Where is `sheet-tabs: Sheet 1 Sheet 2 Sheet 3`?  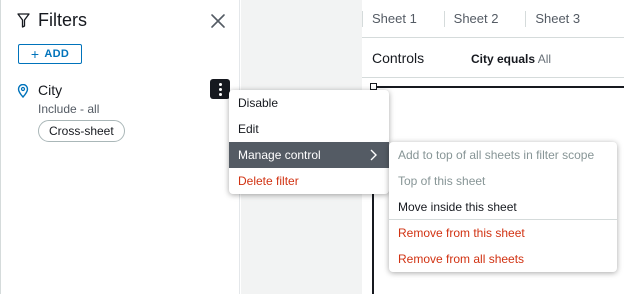 sheet-tabs: Sheet 1 Sheet 2 Sheet 3 is located at coordinates (493, 19).